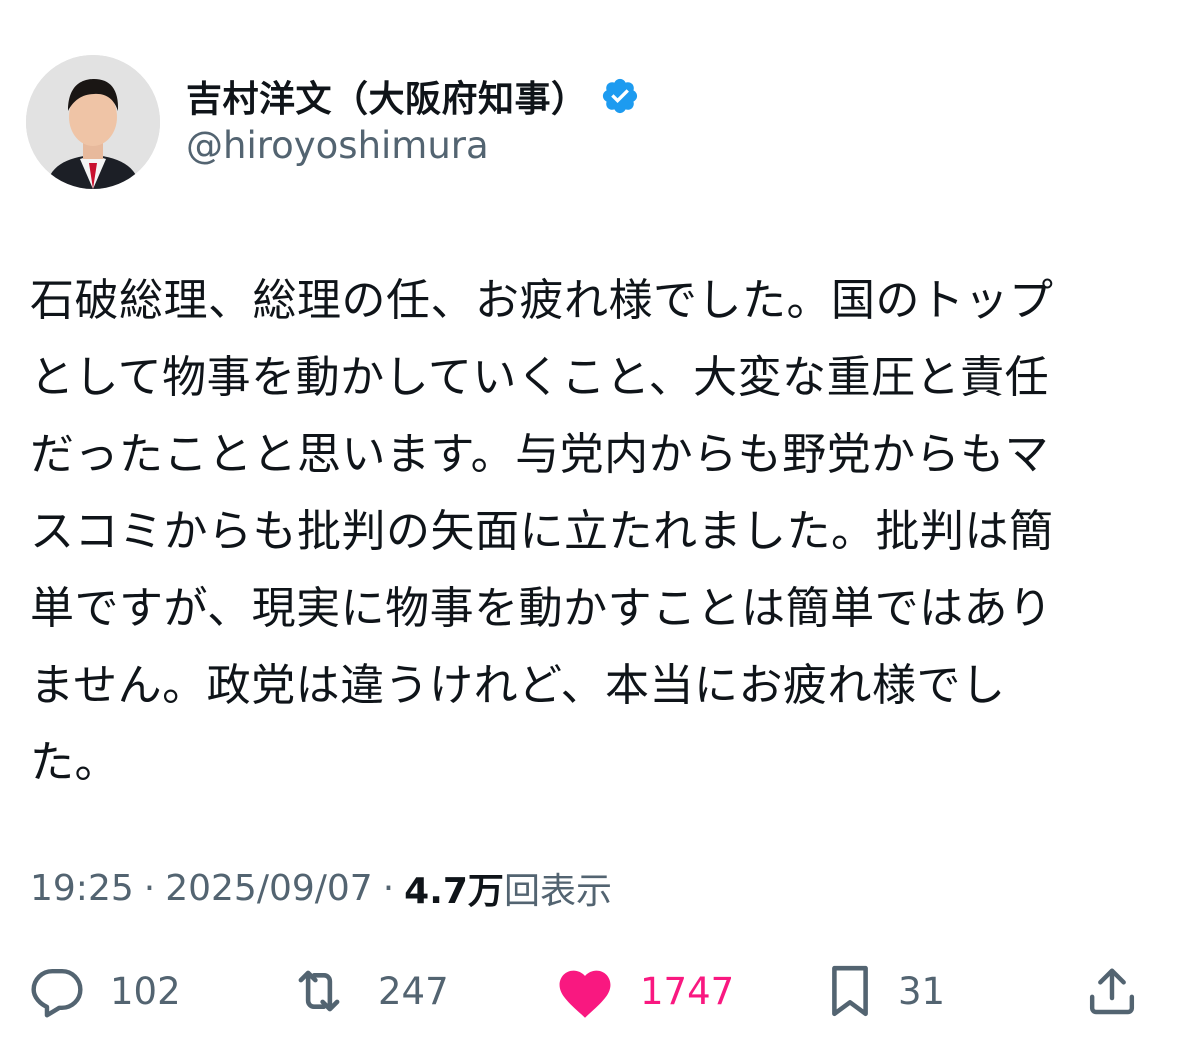 This screenshot has width=1179, height=1044. Describe the element at coordinates (337, 145) in the screenshot. I see `author-handle: @hiroyoshimura` at that location.